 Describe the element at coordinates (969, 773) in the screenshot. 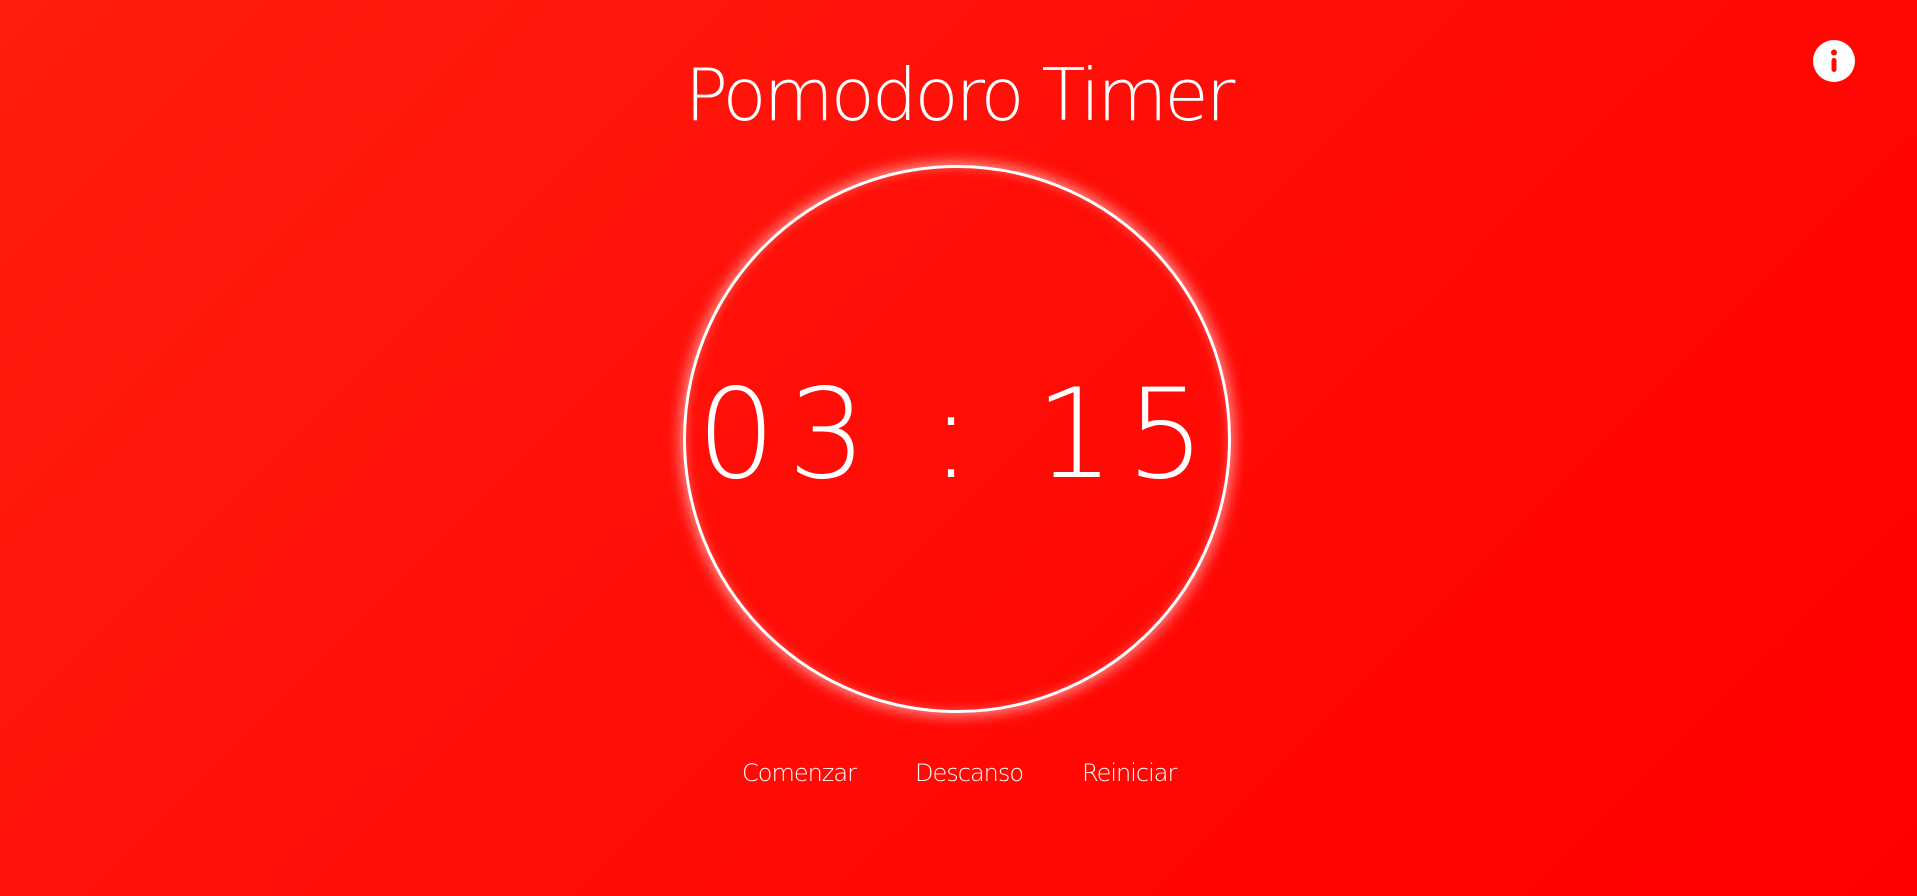

I see `break-button: Descanso` at that location.